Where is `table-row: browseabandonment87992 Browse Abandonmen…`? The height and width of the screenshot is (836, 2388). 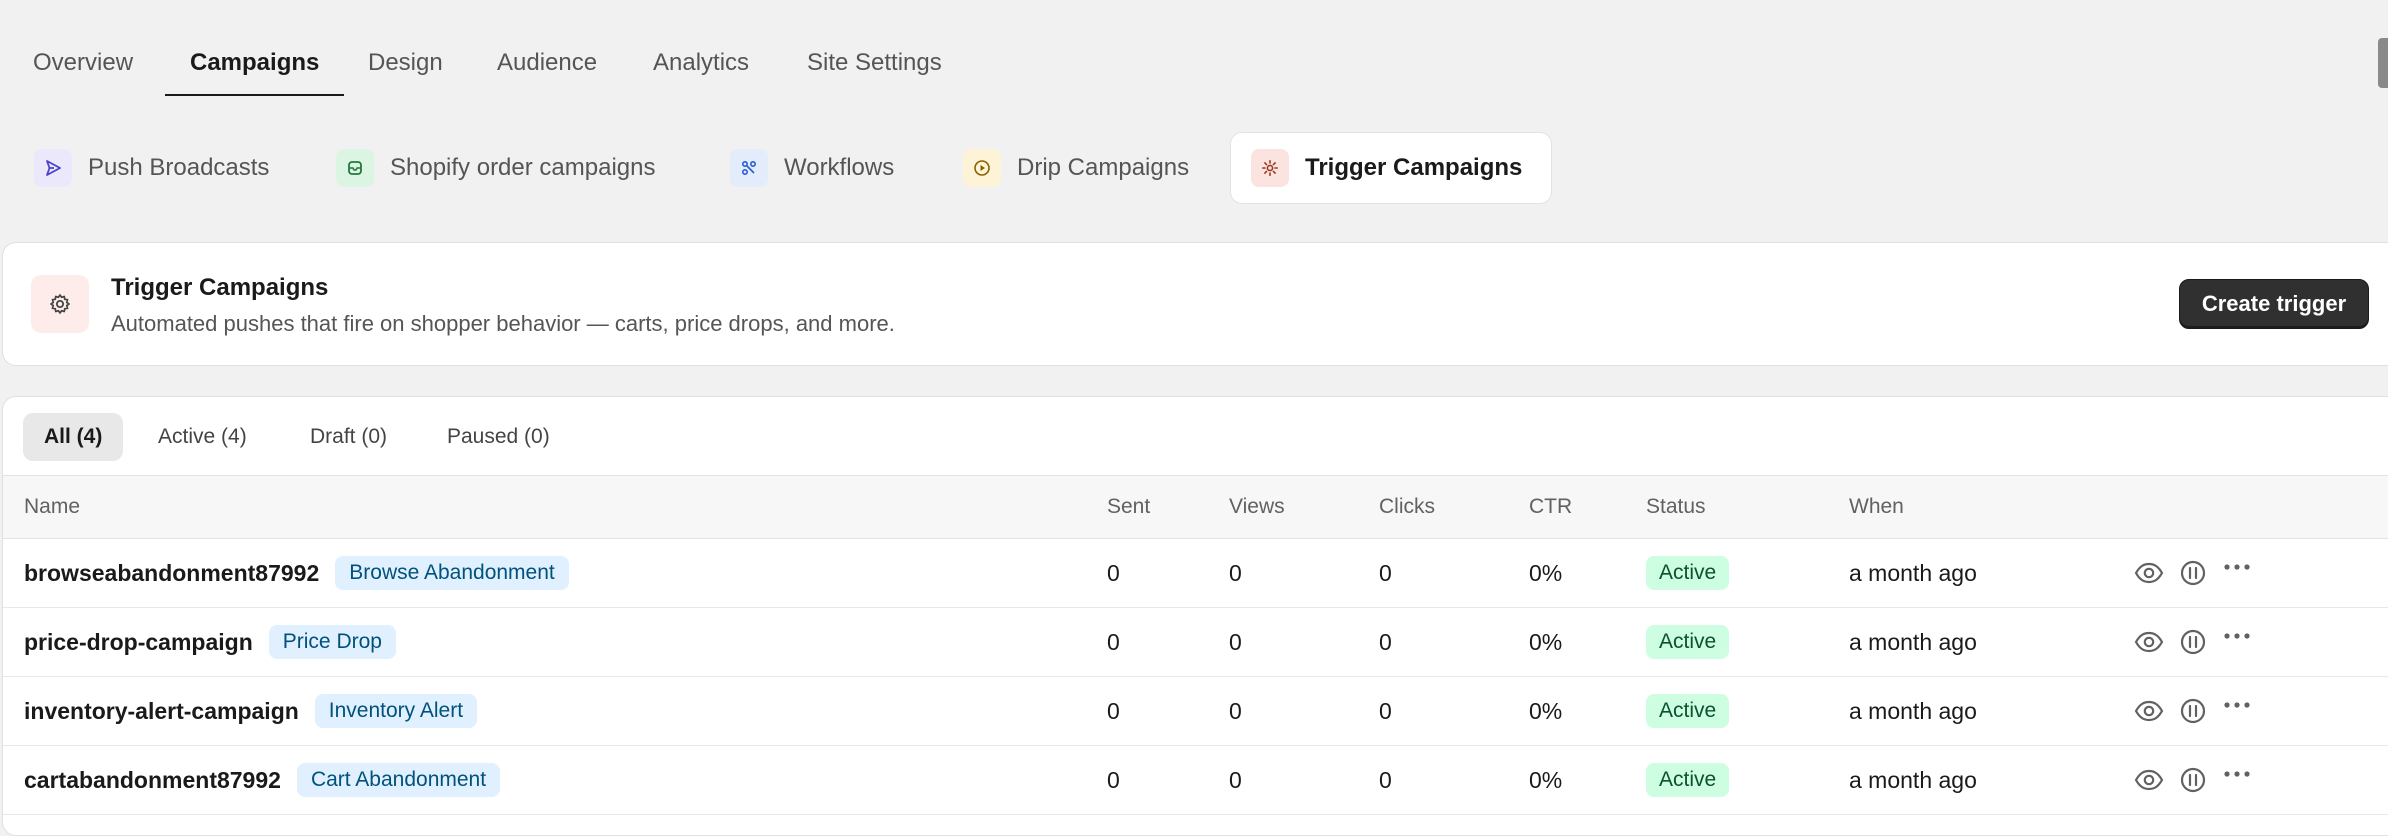
table-row: browseabandonment87992 Browse Abandonmen… is located at coordinates (1195, 573).